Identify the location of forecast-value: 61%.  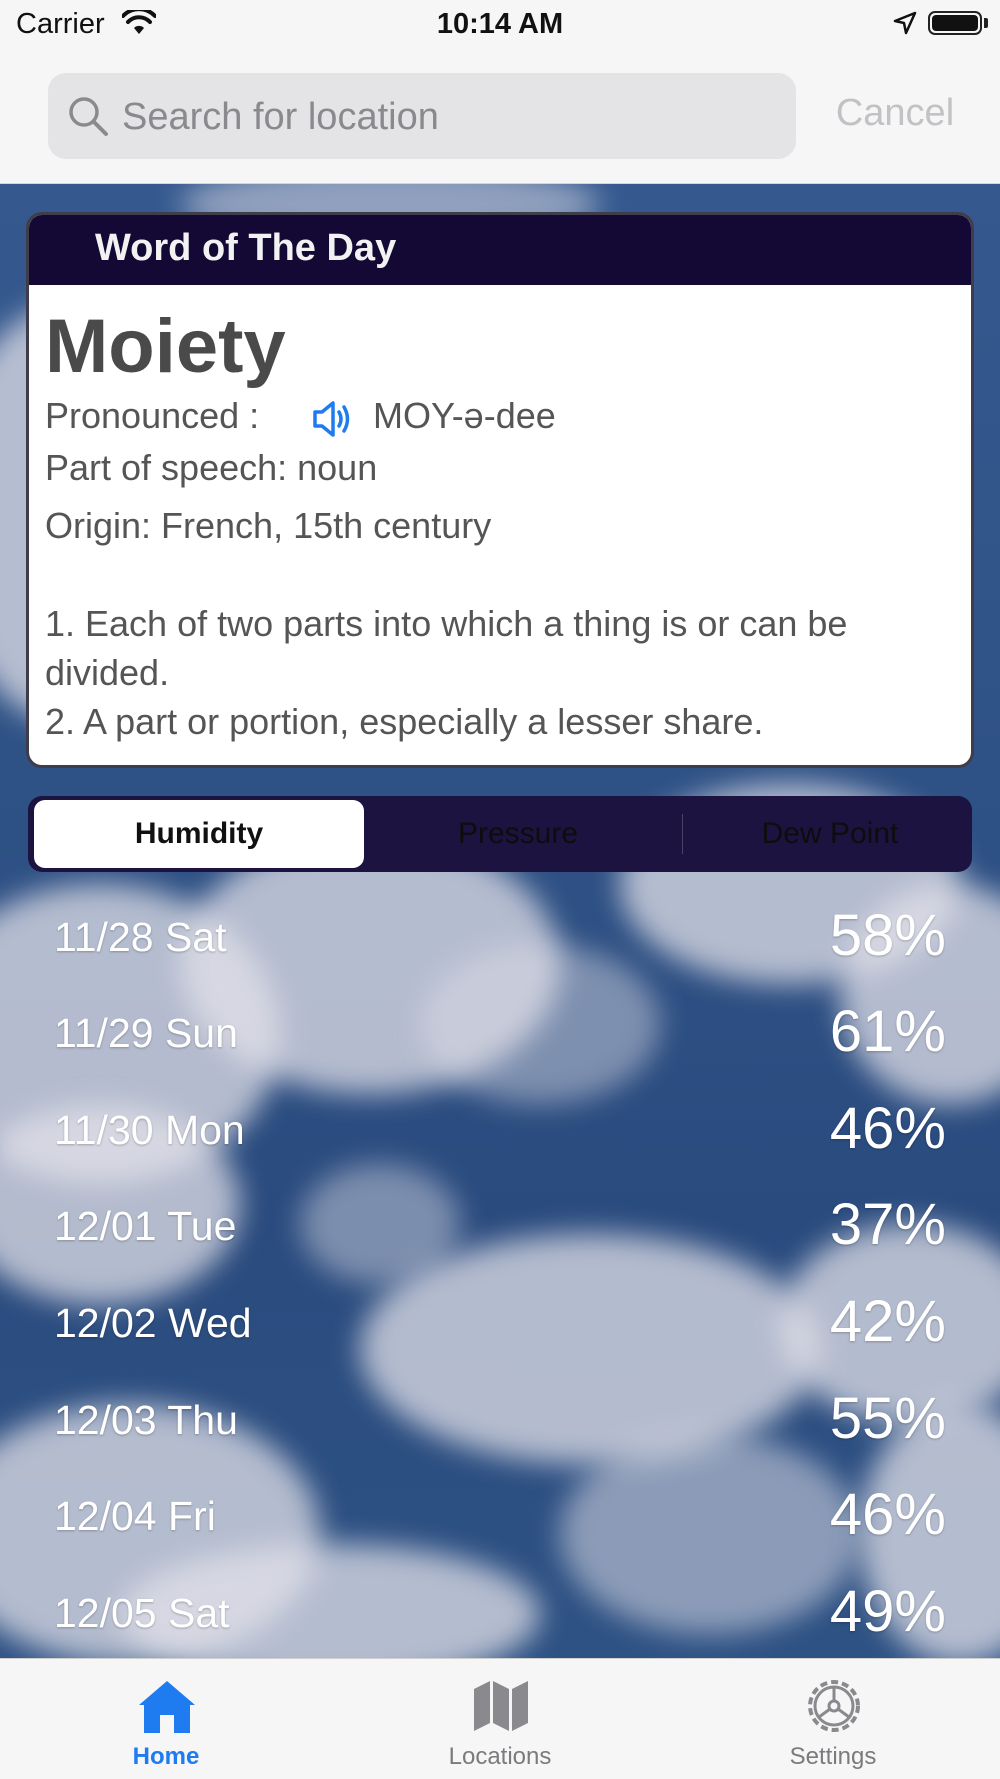
(887, 1031).